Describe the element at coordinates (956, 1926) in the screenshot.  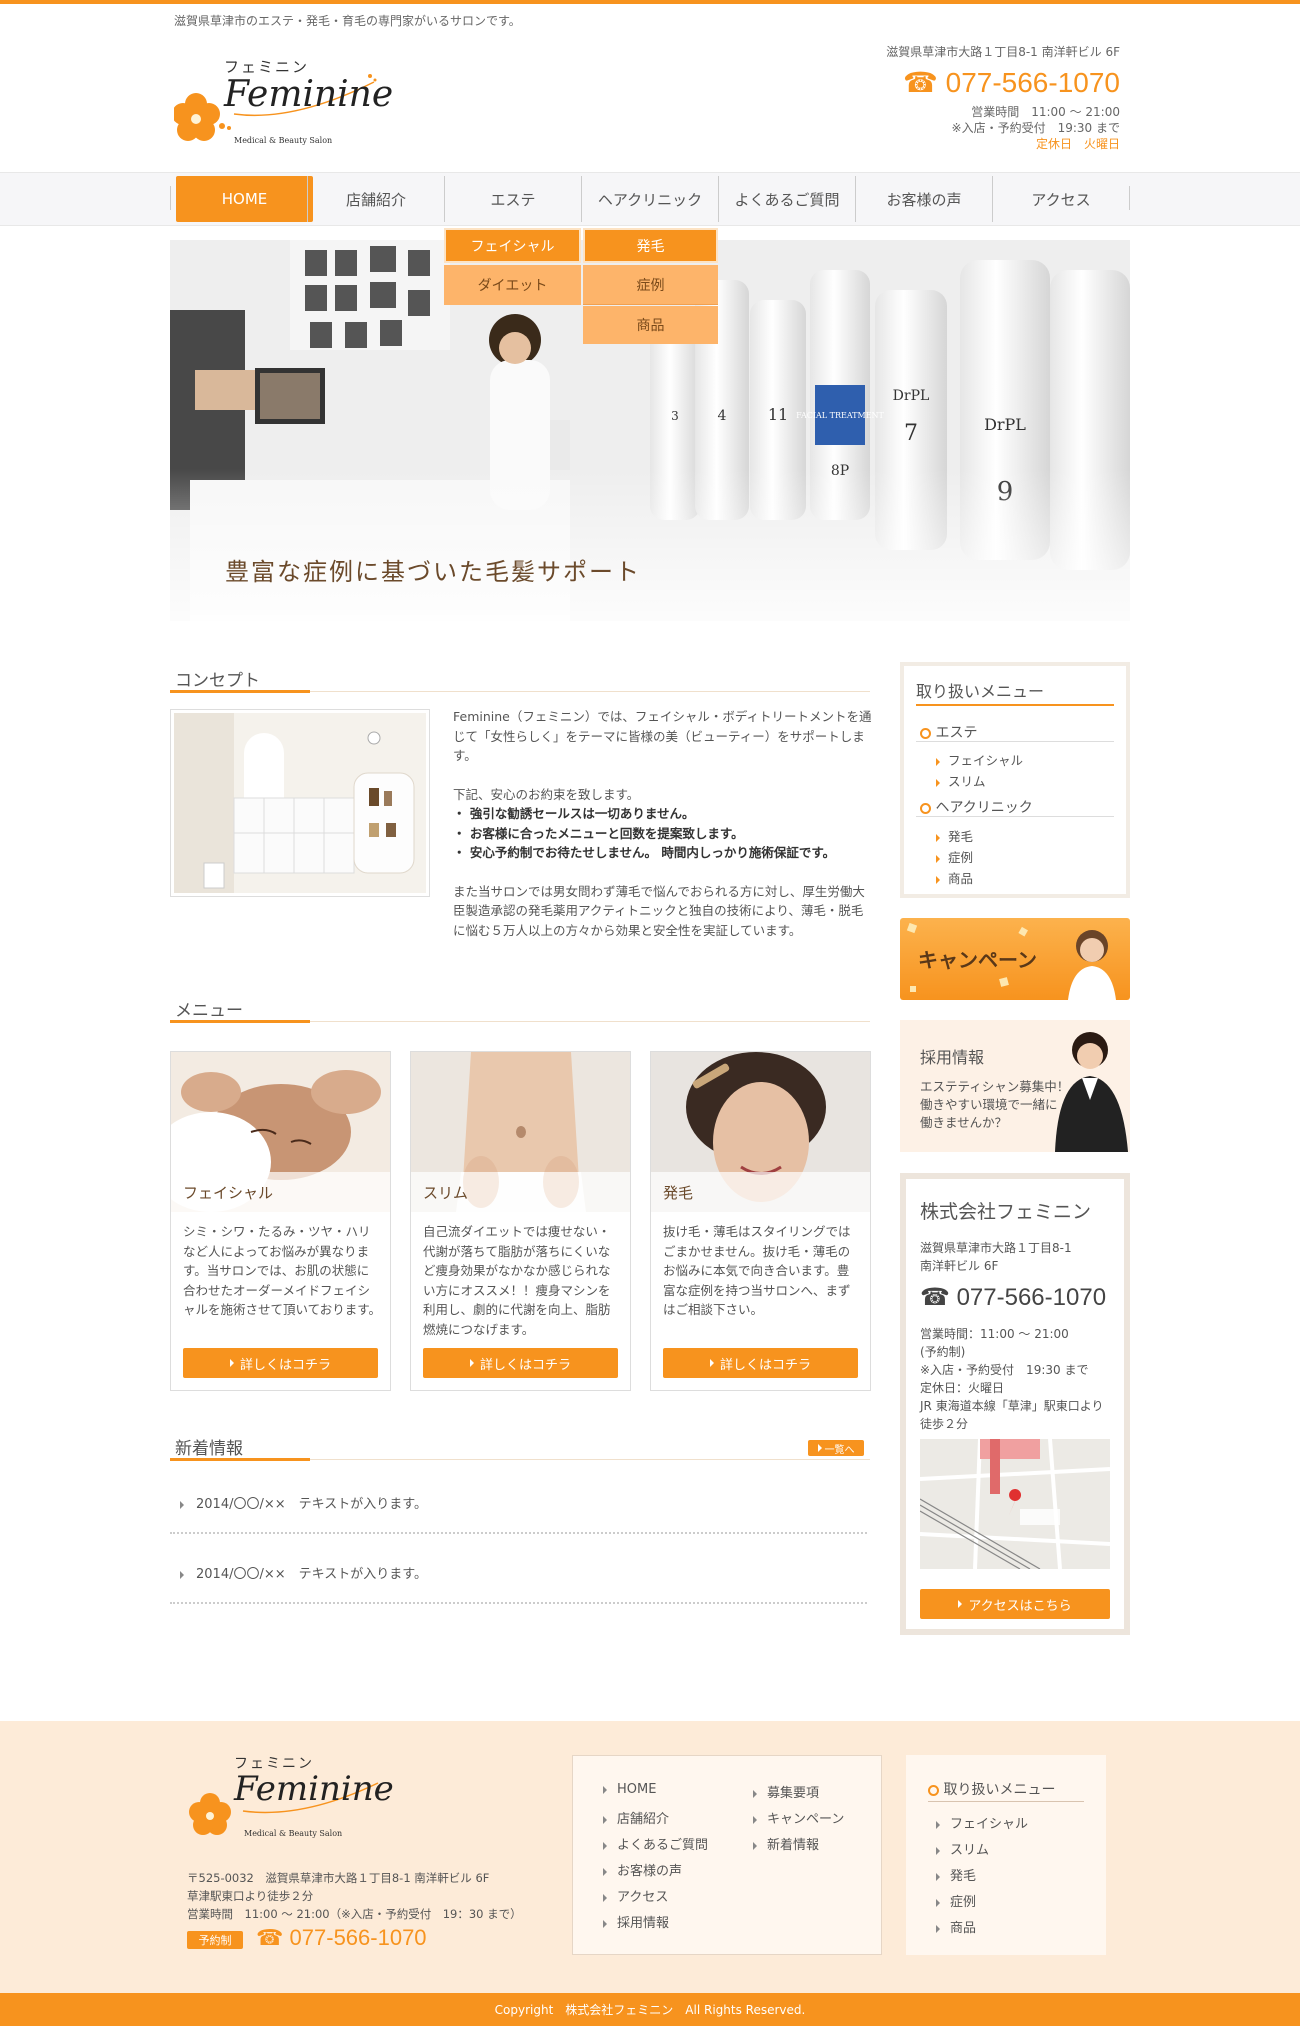
I see `footer-menu-link-products: 商品` at that location.